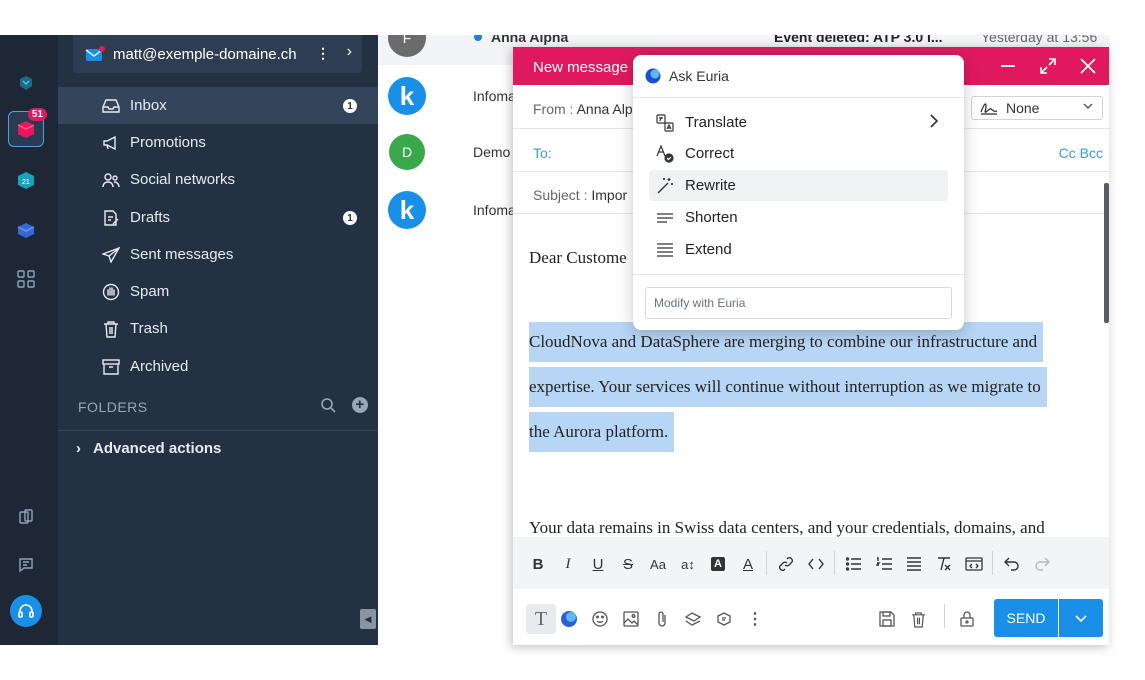  What do you see at coordinates (699, 76) in the screenshot?
I see `euria-title: Ask Euria` at bounding box center [699, 76].